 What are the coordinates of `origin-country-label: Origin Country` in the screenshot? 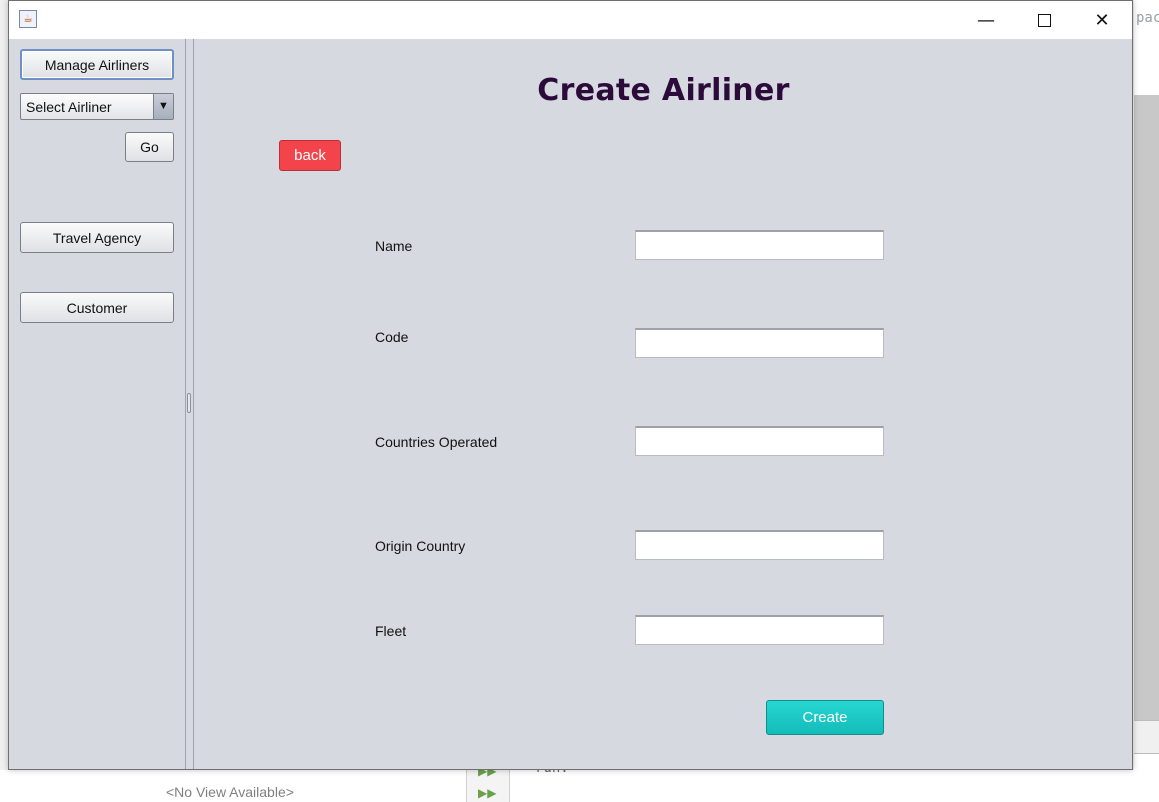 It's located at (420, 546).